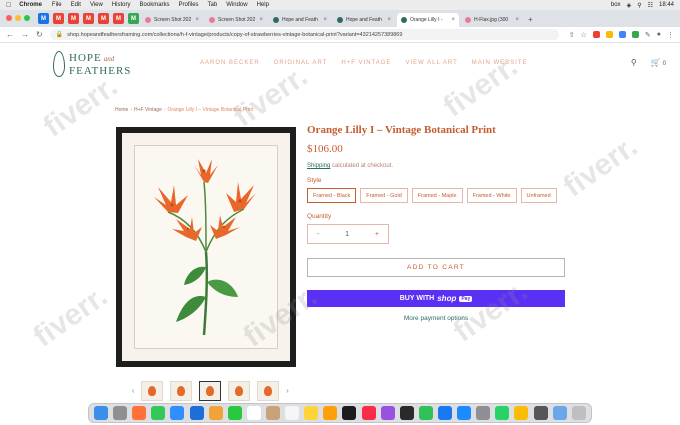 The image size is (680, 425). What do you see at coordinates (431, 63) in the screenshot?
I see `nav-view-all-art: VIEW ALL ART` at bounding box center [431, 63].